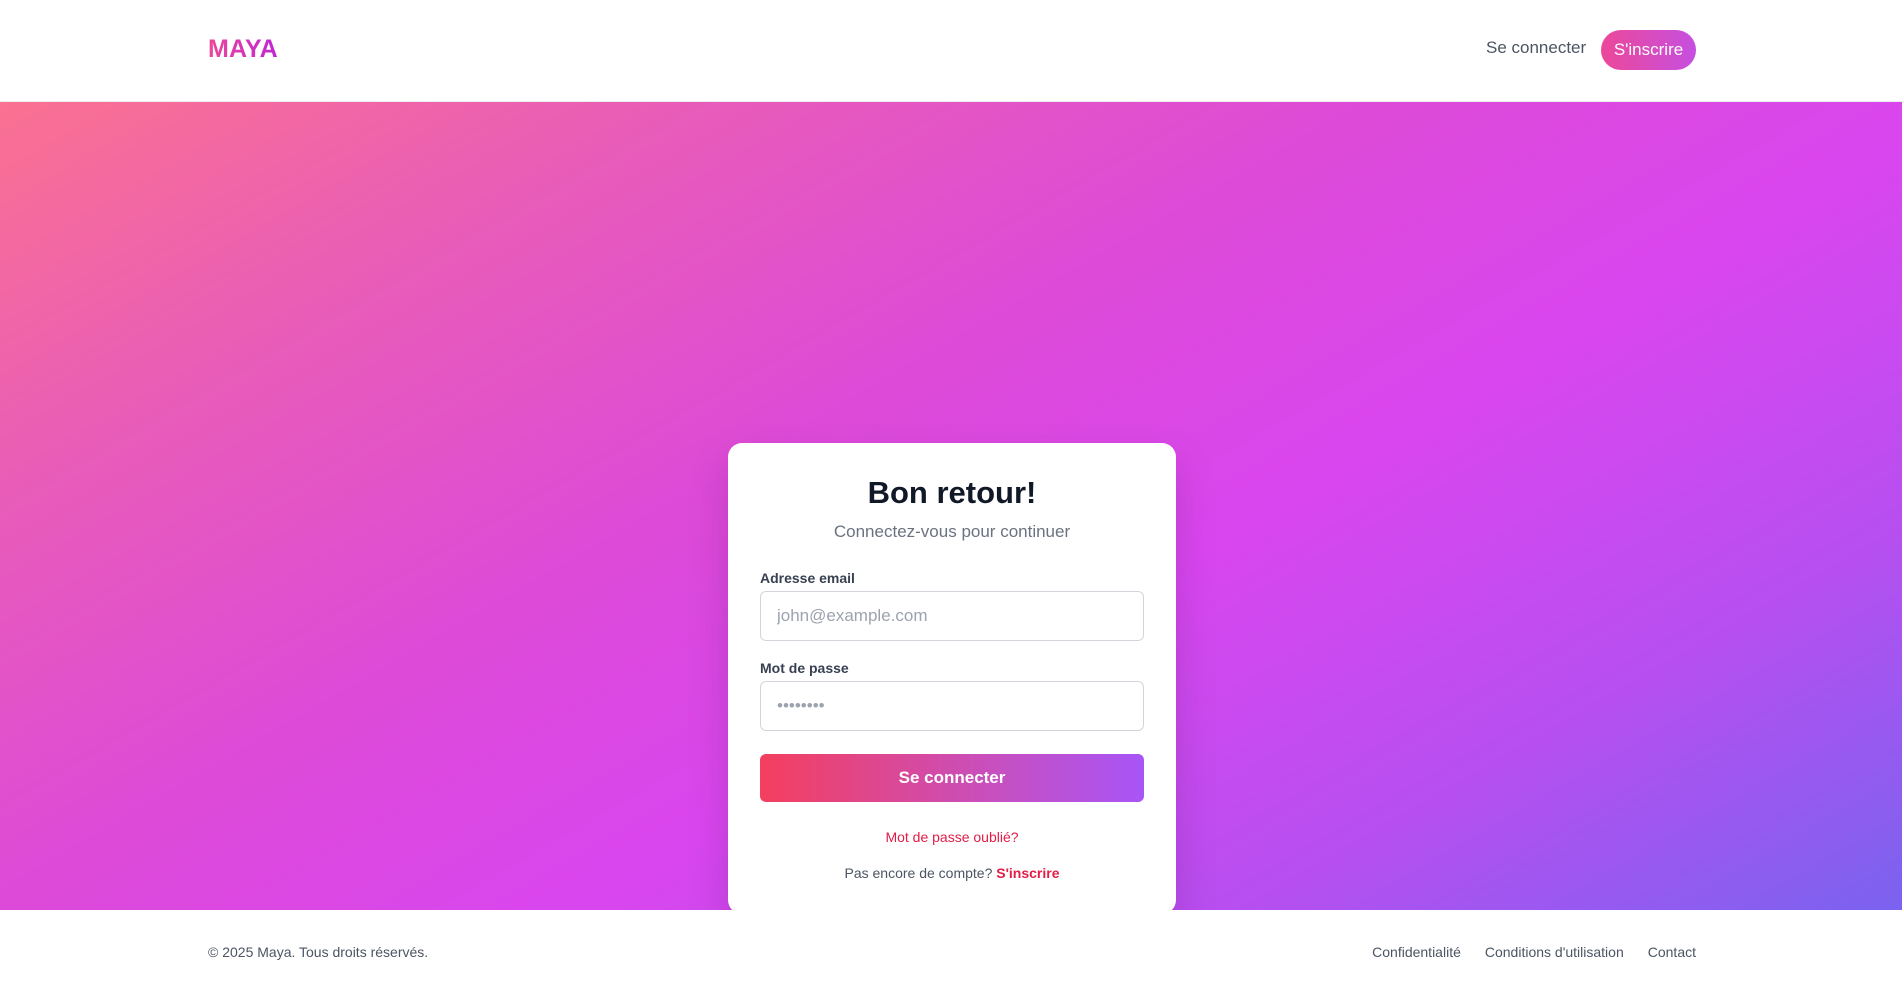  What do you see at coordinates (952, 778) in the screenshot?
I see `login-submit-button: Se connecter` at bounding box center [952, 778].